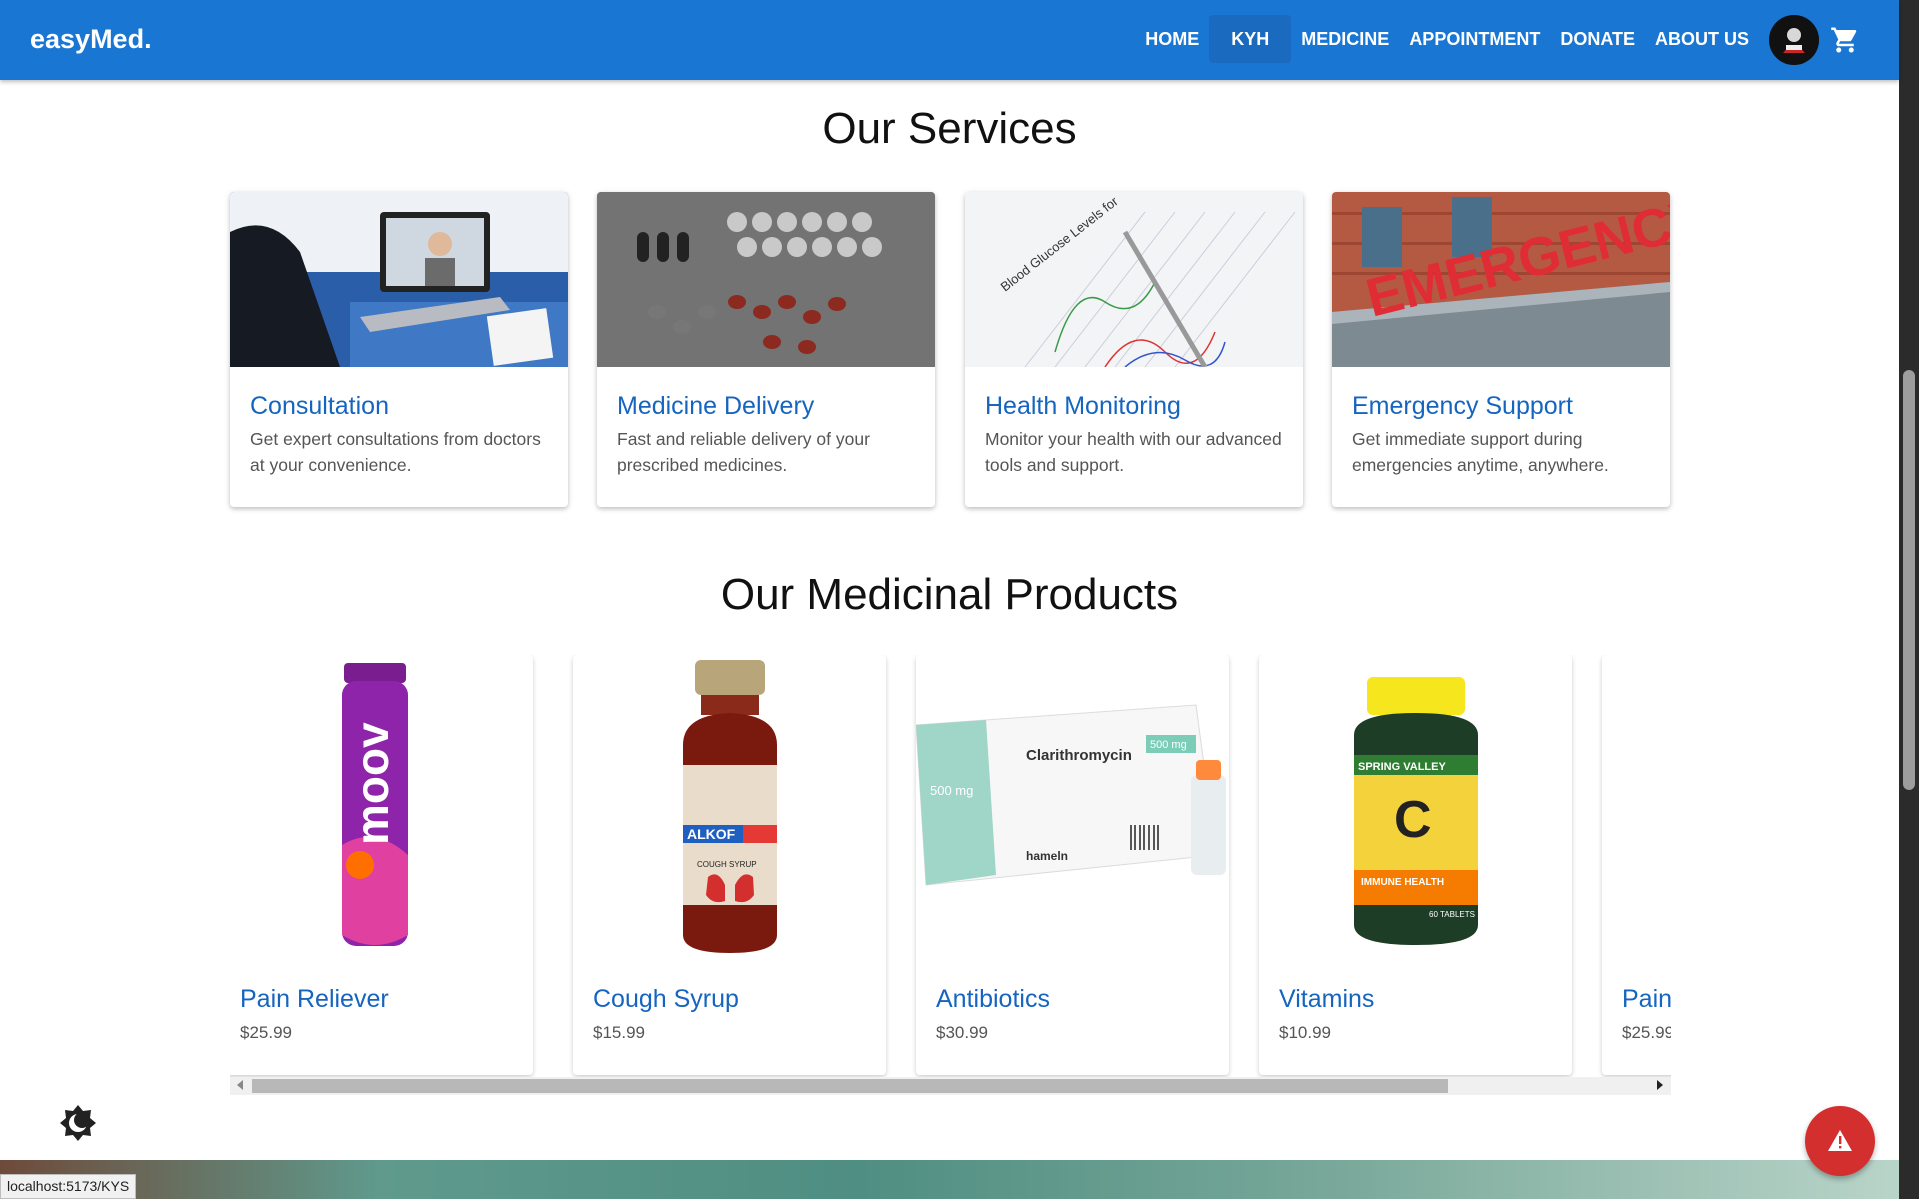 The width and height of the screenshot is (1919, 1199). Describe the element at coordinates (240, 1085) in the screenshot. I see `scroll-left-arrow-icon` at that location.